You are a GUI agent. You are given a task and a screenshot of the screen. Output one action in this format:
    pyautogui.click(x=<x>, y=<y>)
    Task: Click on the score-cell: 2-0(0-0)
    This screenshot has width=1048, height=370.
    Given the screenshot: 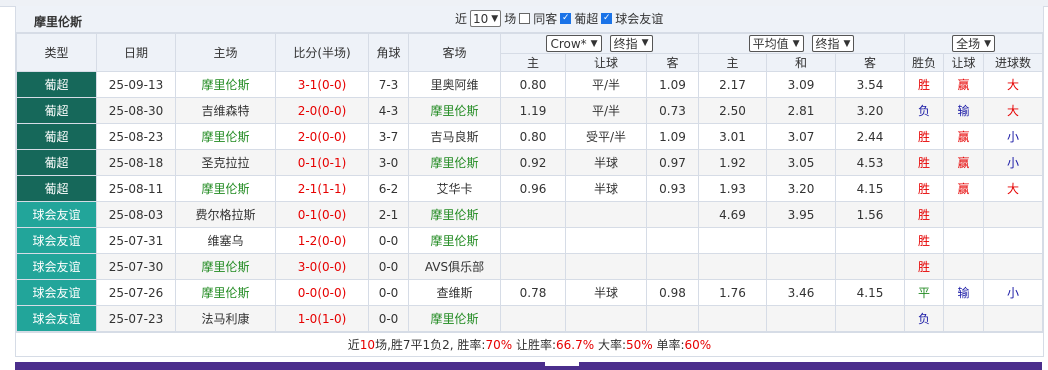 What is the action you would take?
    pyautogui.click(x=322, y=136)
    